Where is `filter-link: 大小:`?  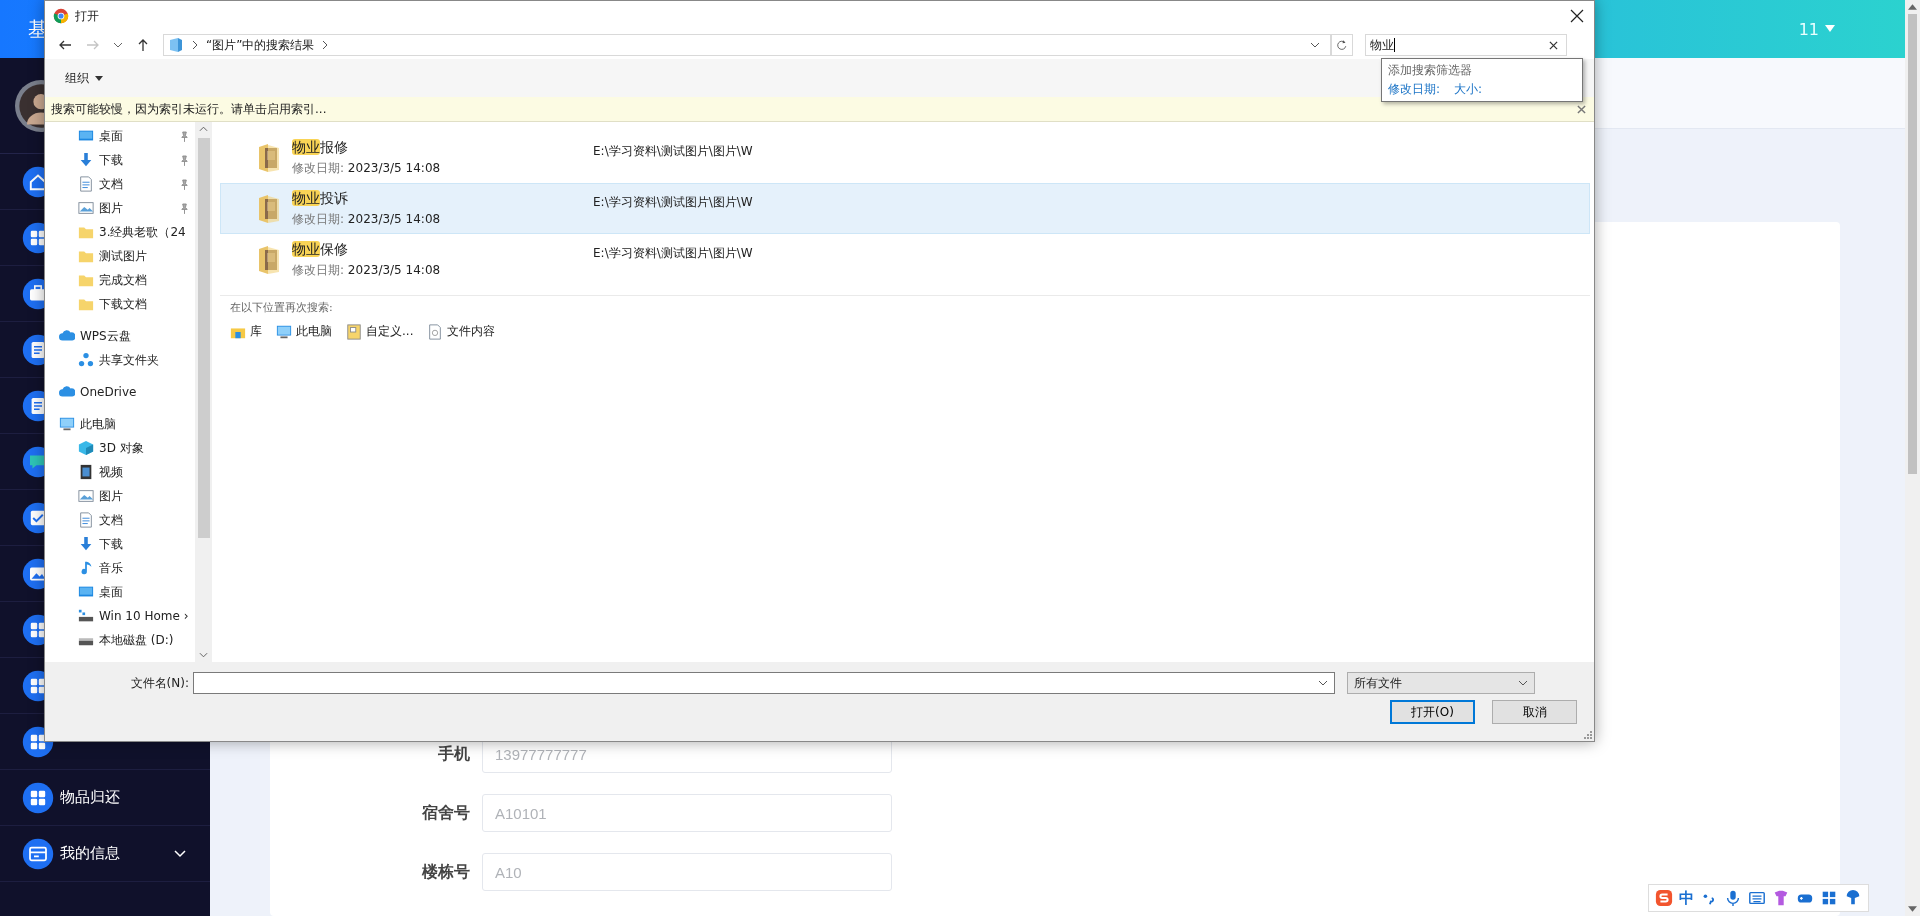
filter-link: 大小: is located at coordinates (1468, 89).